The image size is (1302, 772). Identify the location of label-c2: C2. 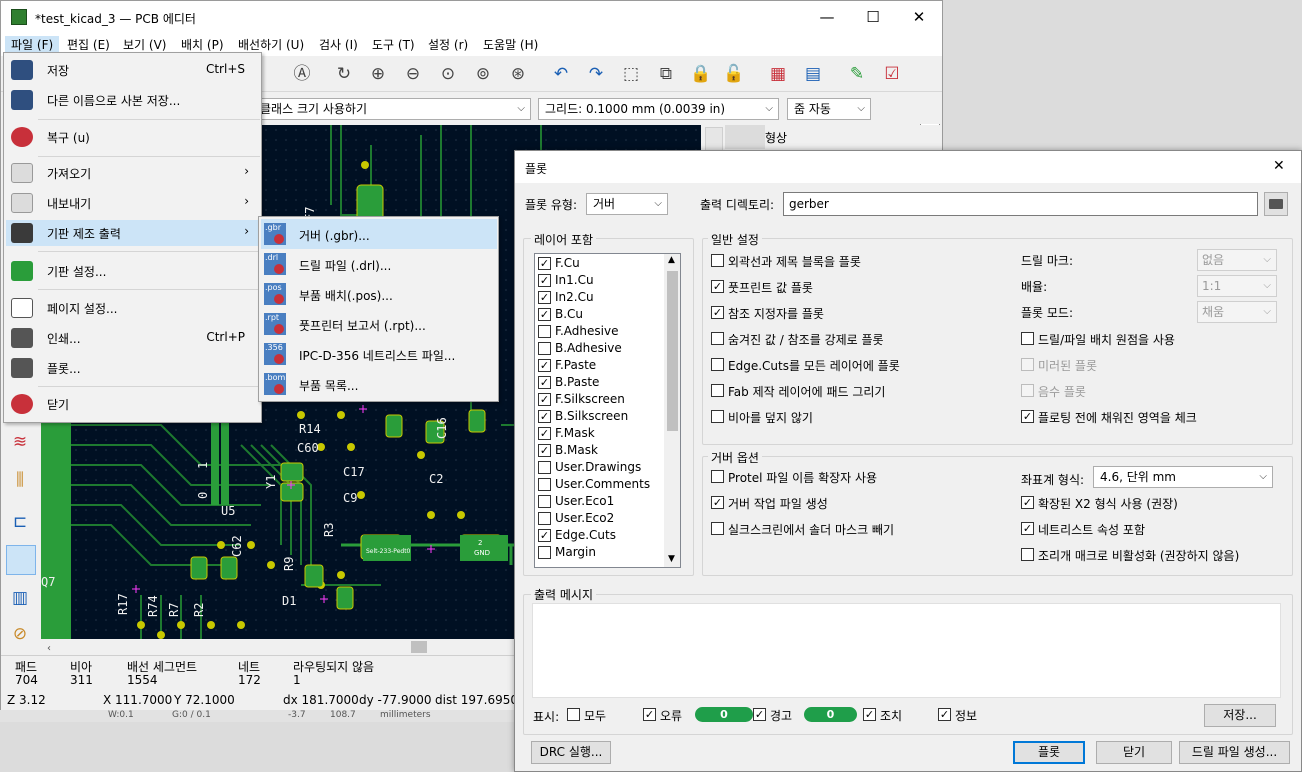
(436, 479).